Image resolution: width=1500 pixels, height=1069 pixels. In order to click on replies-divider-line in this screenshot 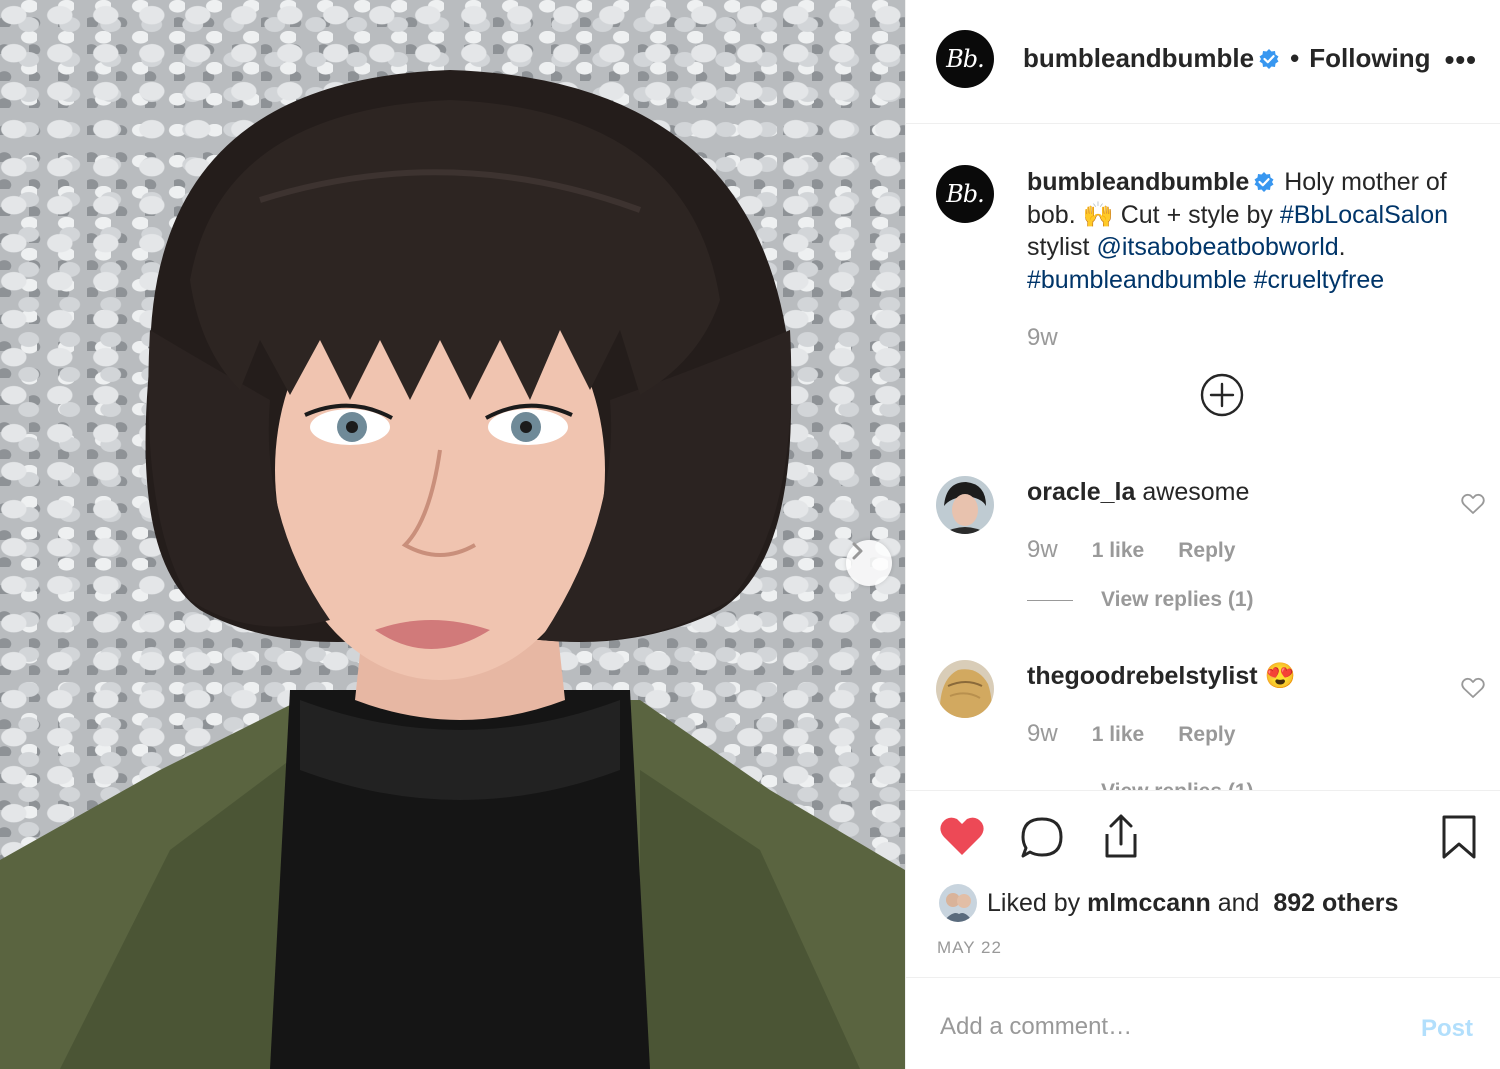, I will do `click(1050, 600)`.